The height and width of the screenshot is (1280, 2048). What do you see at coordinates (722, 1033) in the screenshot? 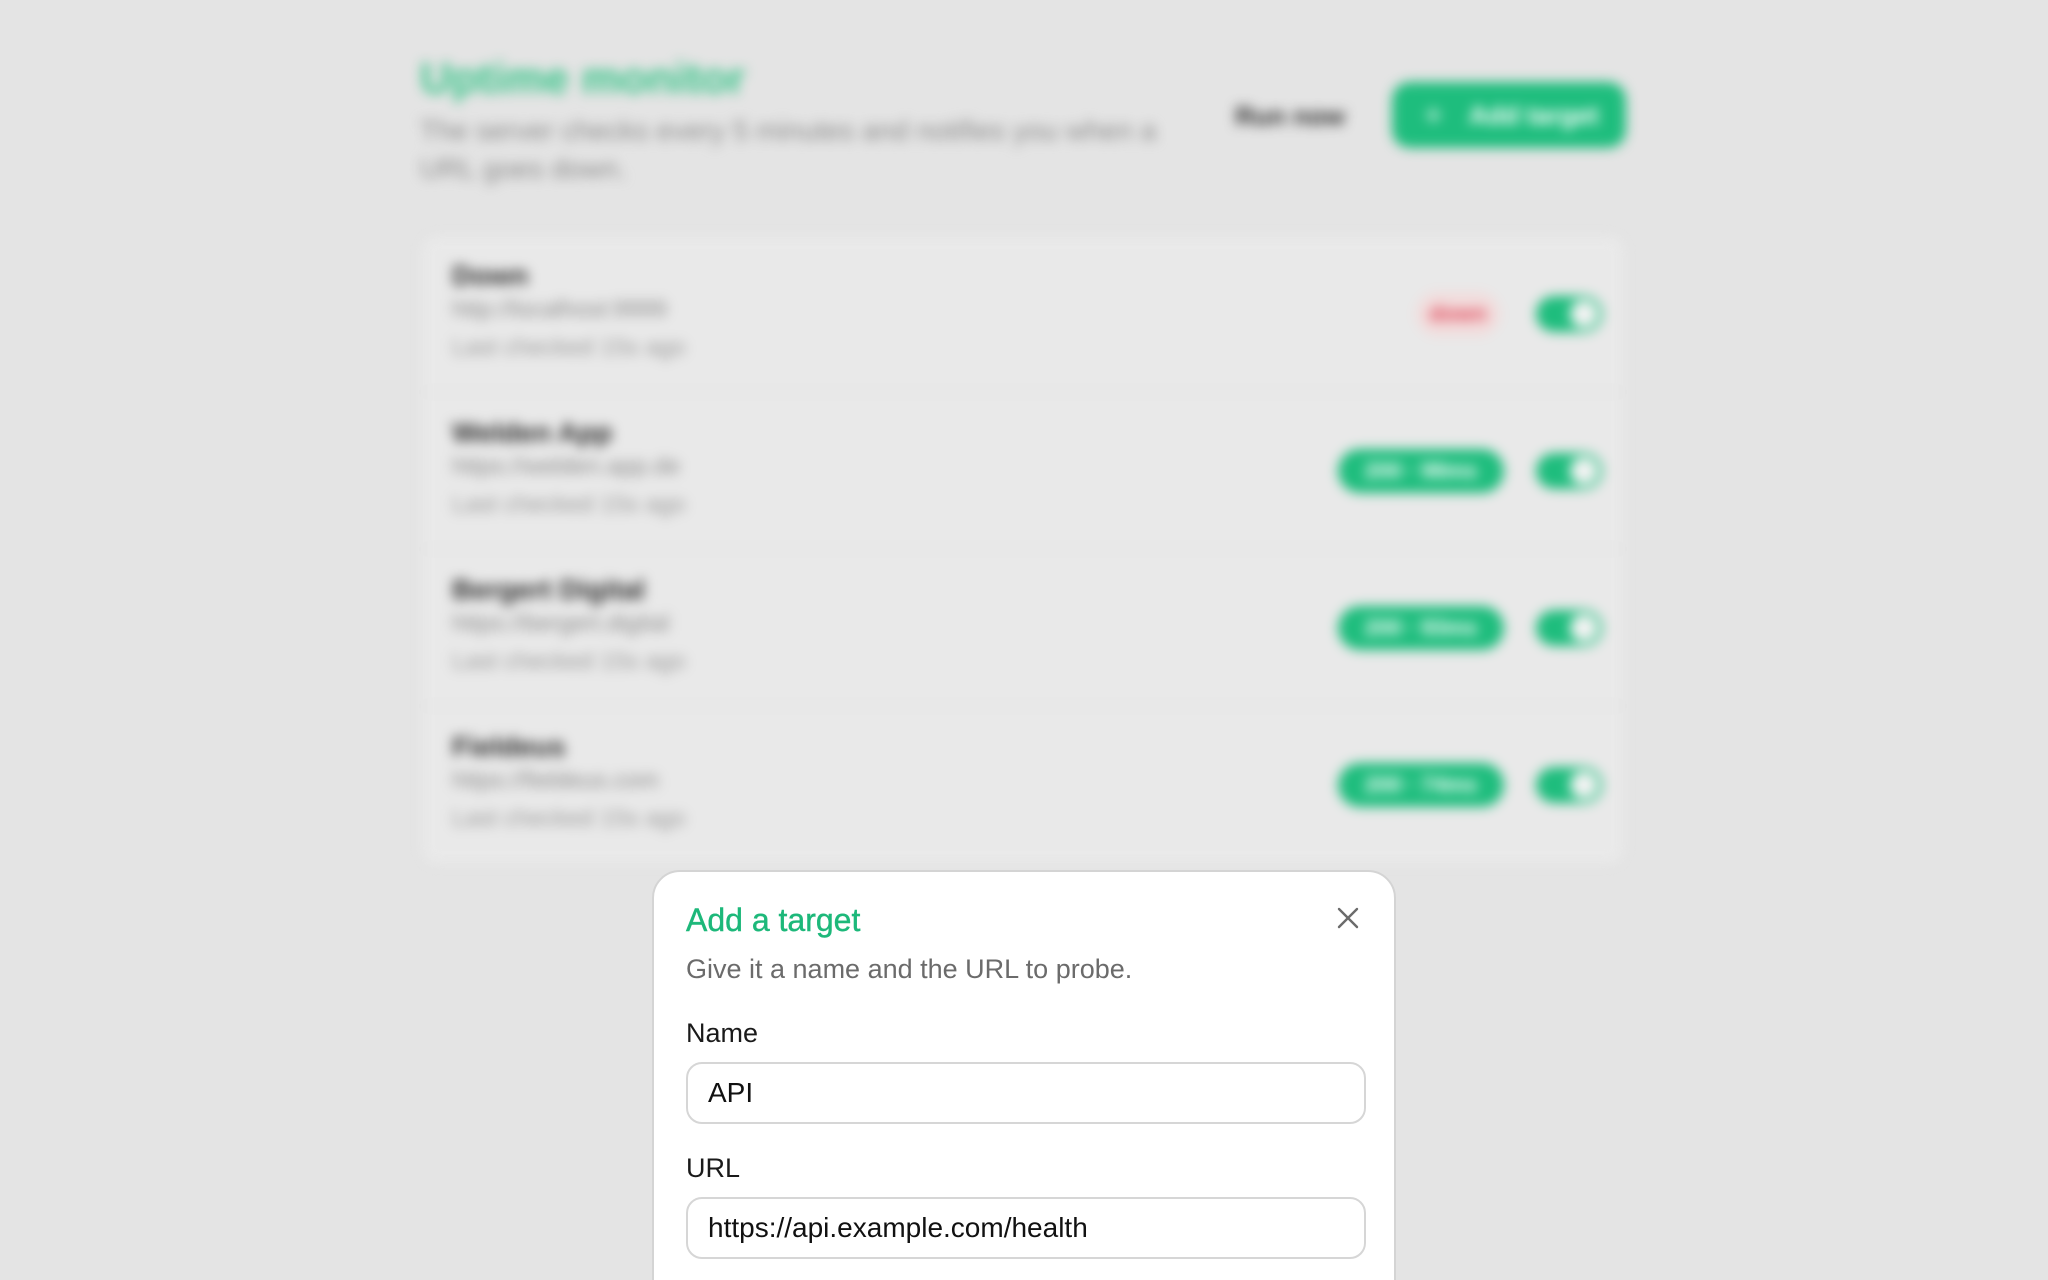
I see `name-field-label: Name` at bounding box center [722, 1033].